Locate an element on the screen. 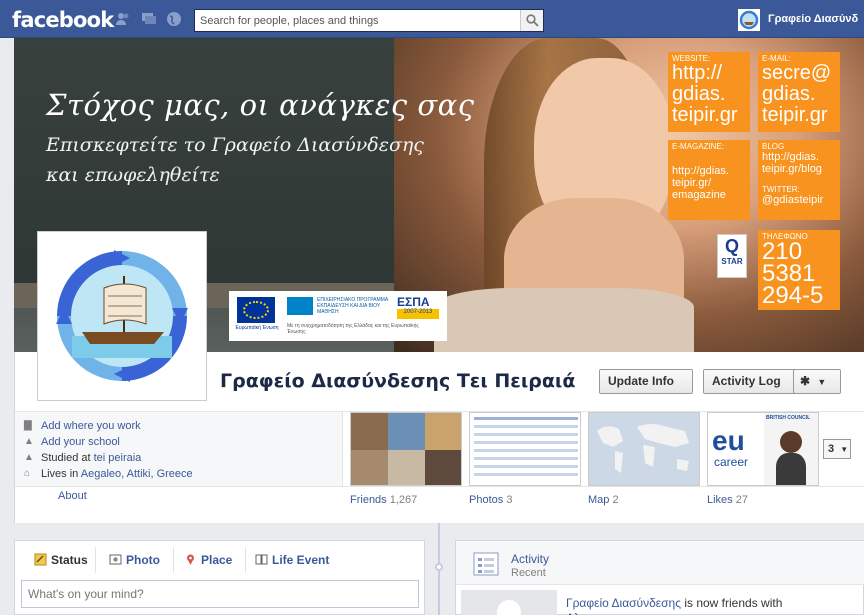  add-school-link: ▲ Add your school is located at coordinates (72, 442).